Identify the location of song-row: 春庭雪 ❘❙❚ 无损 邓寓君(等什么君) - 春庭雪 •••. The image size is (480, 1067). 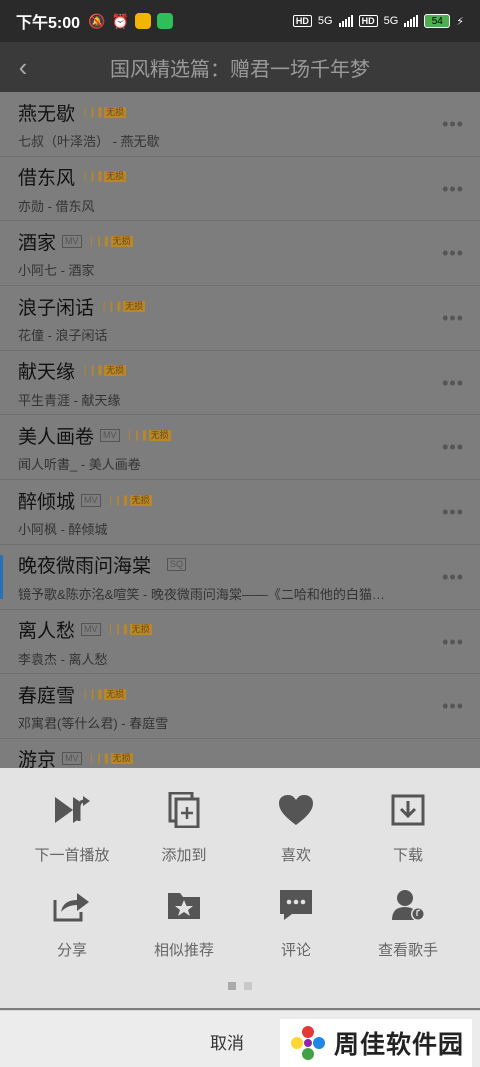
(240, 706).